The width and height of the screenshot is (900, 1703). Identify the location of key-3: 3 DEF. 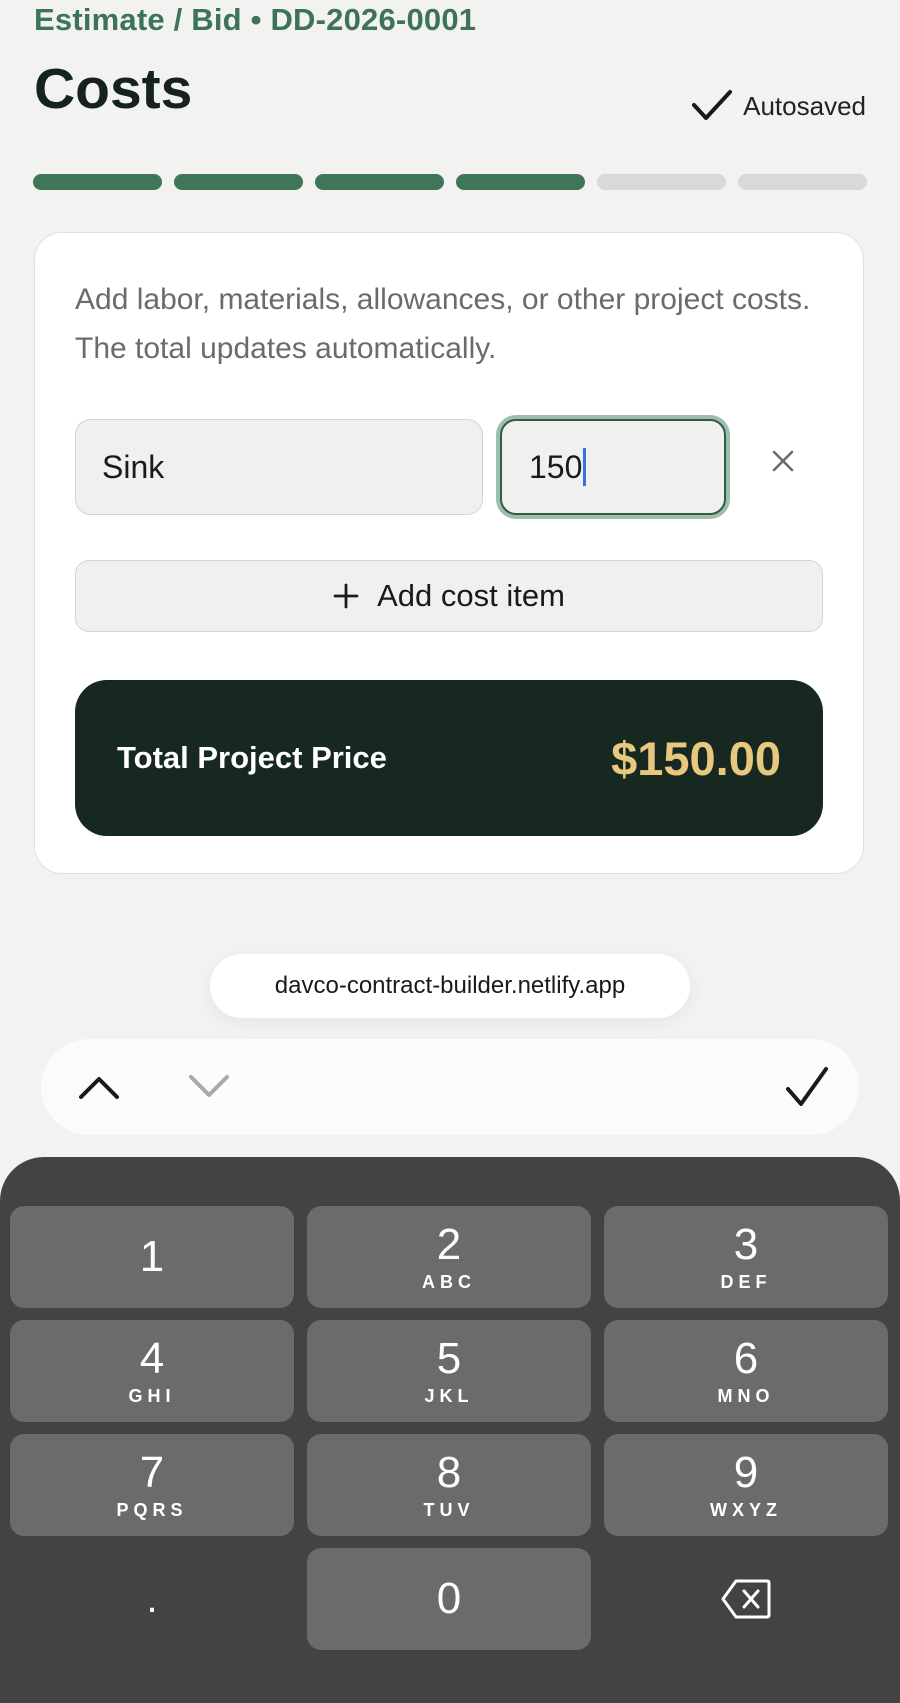
(746, 1257).